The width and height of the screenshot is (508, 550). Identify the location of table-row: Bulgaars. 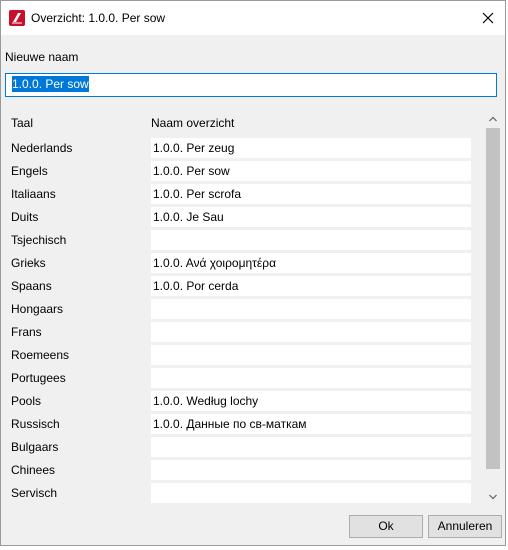
(244, 448).